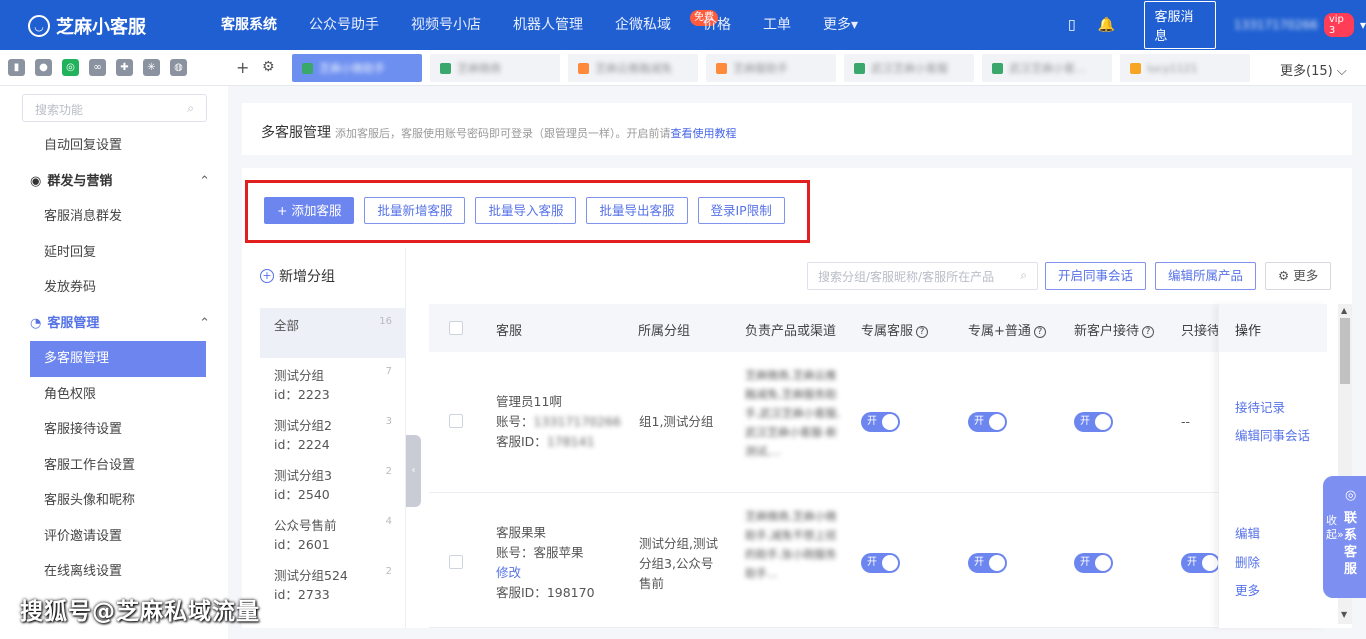  I want to click on kefu-message-button: 客服消息, so click(1179, 25).